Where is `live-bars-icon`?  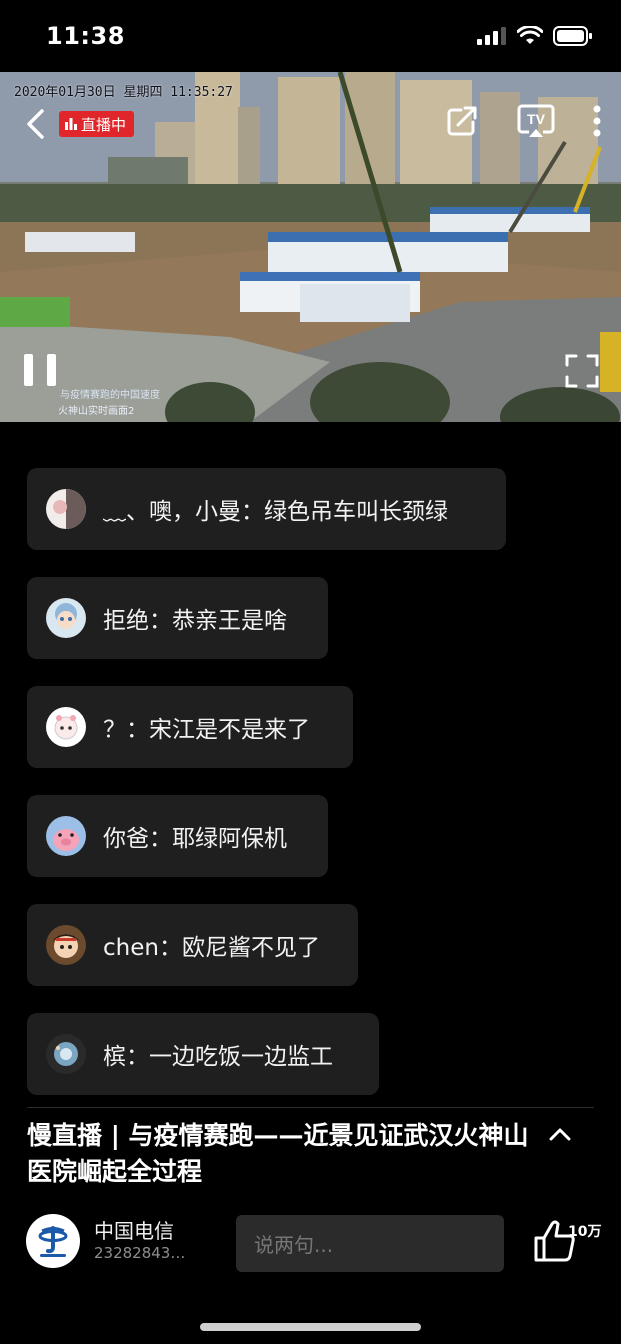
live-bars-icon is located at coordinates (71, 124).